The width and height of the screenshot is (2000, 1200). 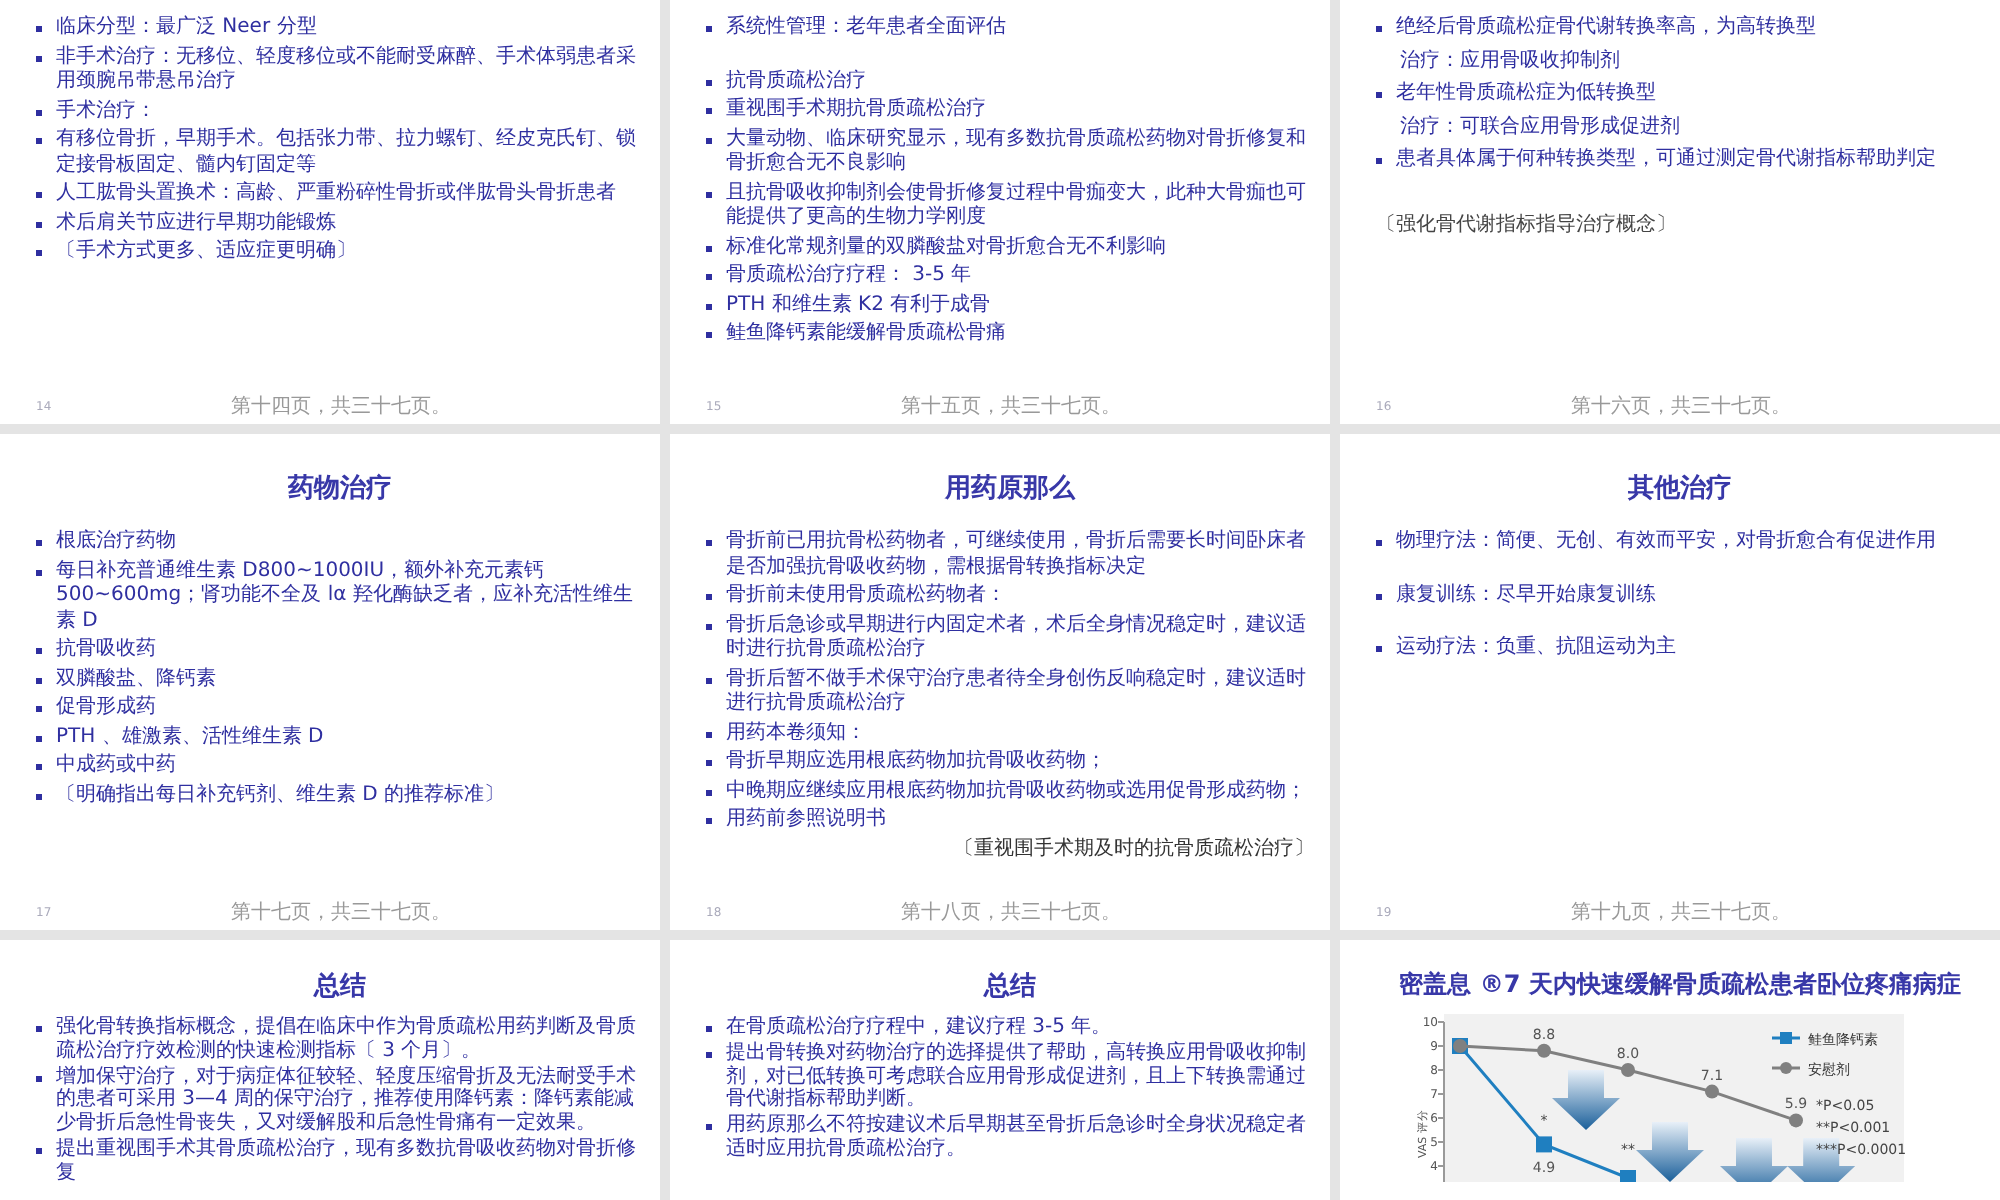 What do you see at coordinates (1526, 94) in the screenshot?
I see `bullet-text: 老年性骨质疏松症为低转换型` at bounding box center [1526, 94].